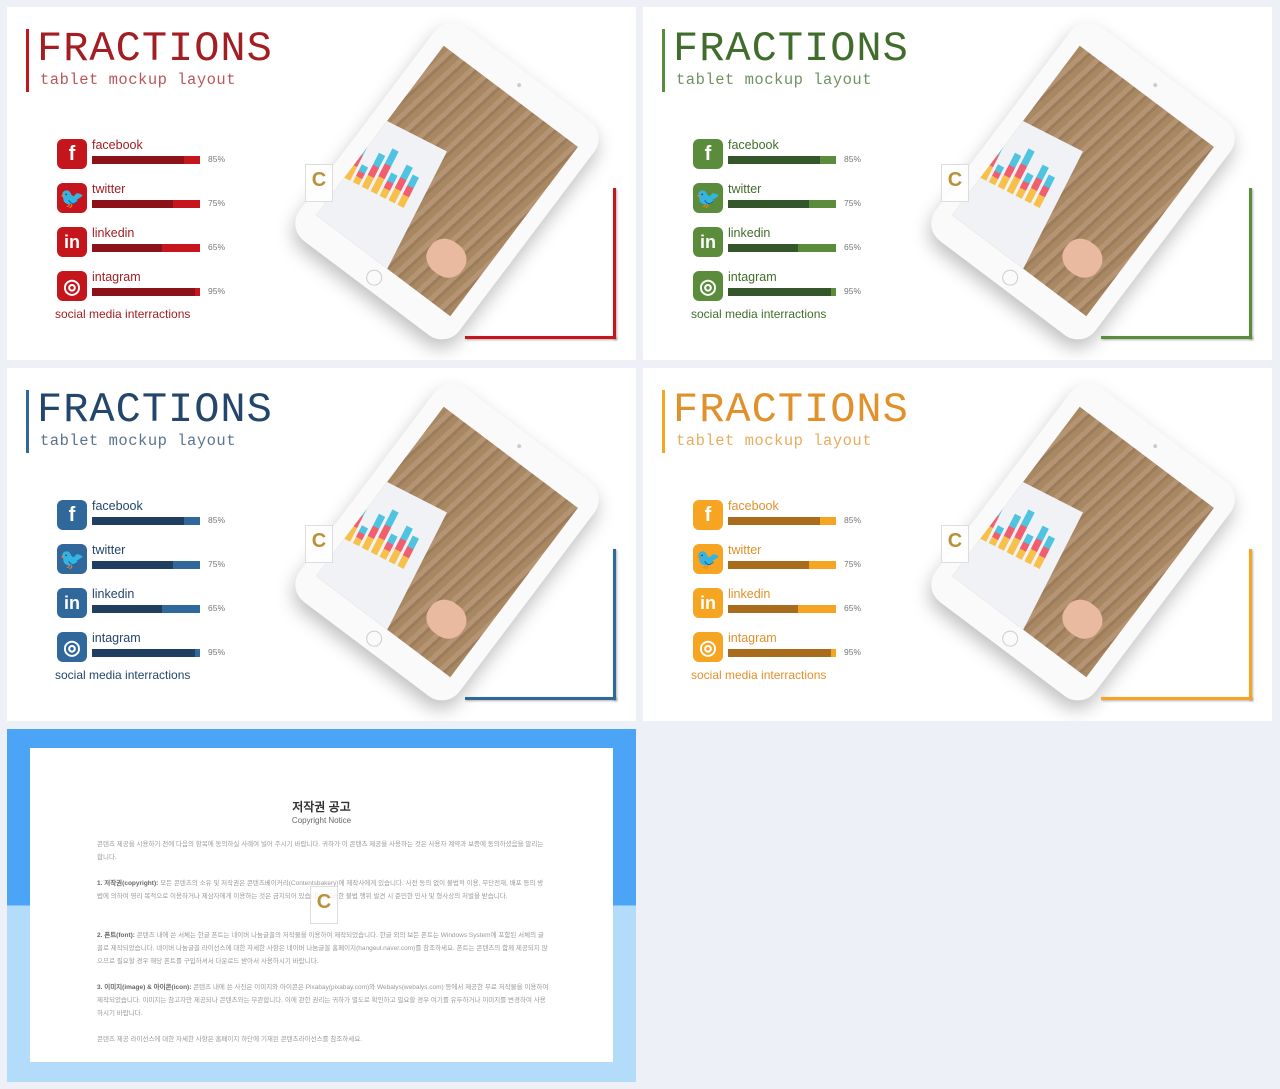  I want to click on percent-label: 85%, so click(217, 159).